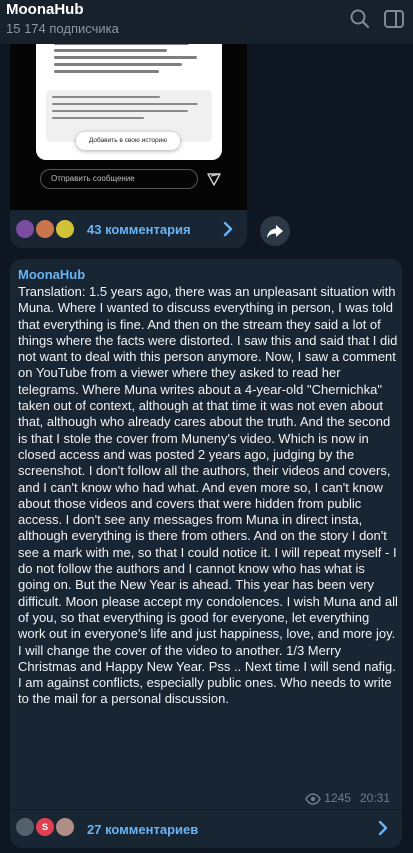  Describe the element at coordinates (206, 809) in the screenshot. I see `divider` at that location.